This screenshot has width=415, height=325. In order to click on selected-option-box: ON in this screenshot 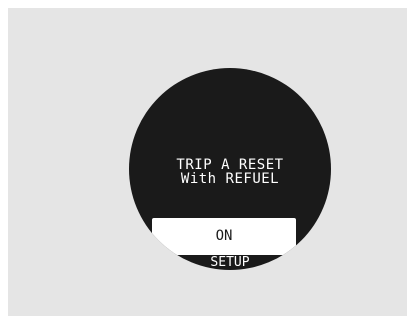, I will do `click(224, 236)`.